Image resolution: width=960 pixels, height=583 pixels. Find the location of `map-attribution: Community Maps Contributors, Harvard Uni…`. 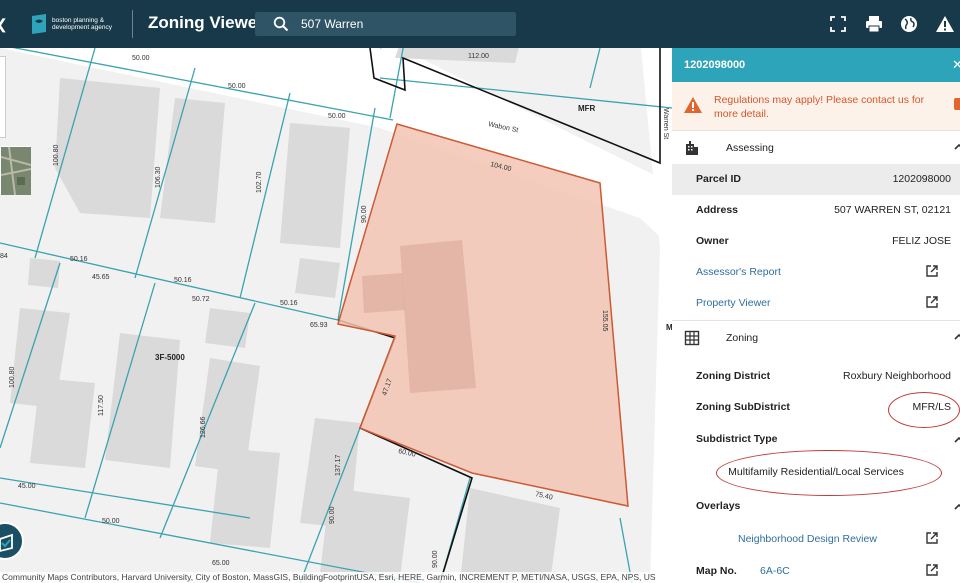

map-attribution: Community Maps Contributors, Harvard Uni… is located at coordinates (336, 577).